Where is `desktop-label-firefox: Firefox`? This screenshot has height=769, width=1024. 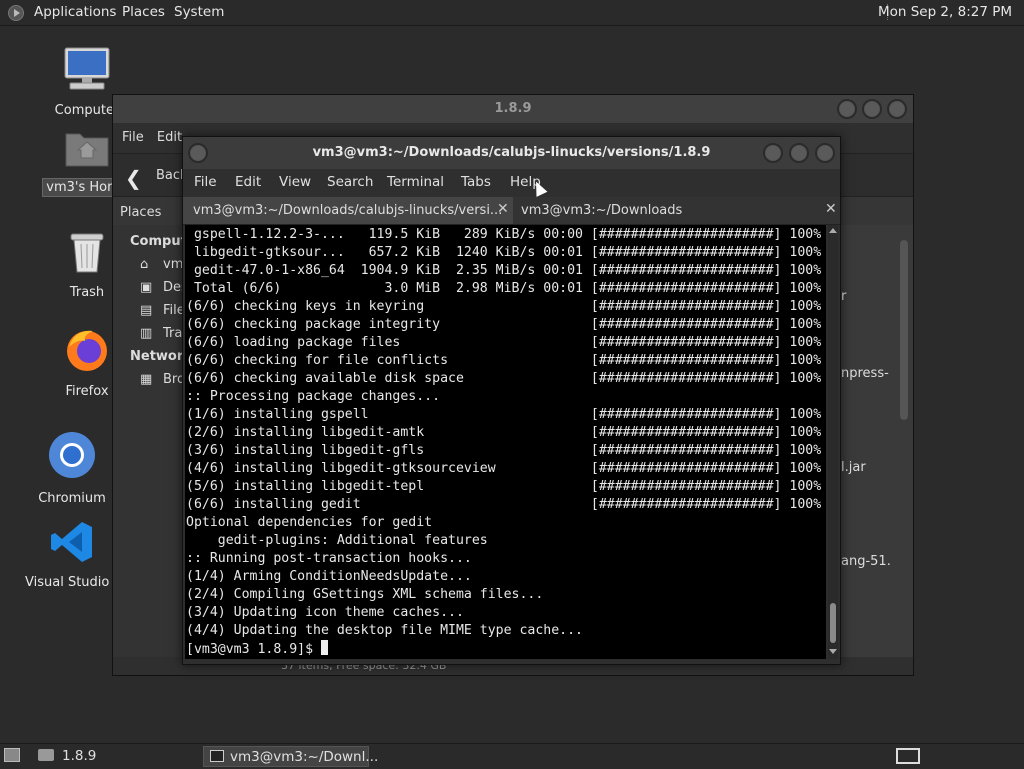
desktop-label-firefox: Firefox is located at coordinates (87, 391).